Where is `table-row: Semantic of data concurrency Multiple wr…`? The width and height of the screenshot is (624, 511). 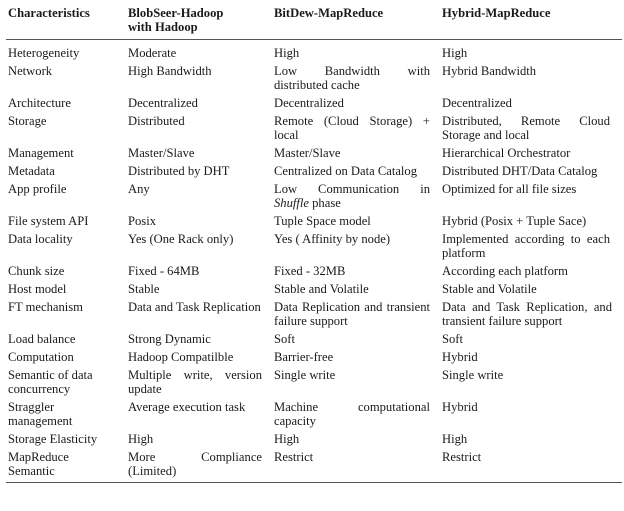 table-row: Semantic of data concurrency Multiple wr… is located at coordinates (314, 383).